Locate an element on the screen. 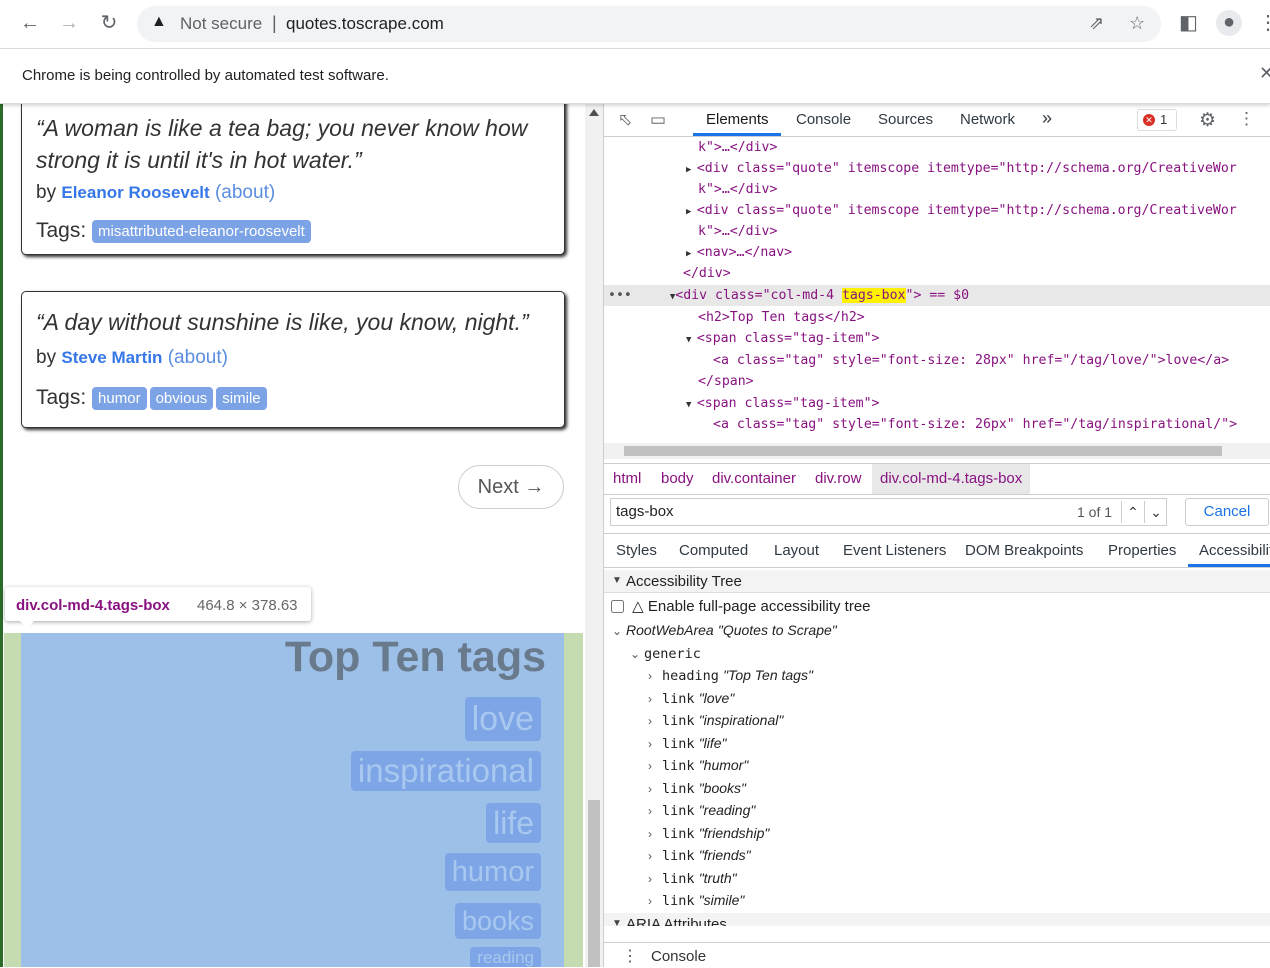  dom-line: </span> is located at coordinates (937, 381).